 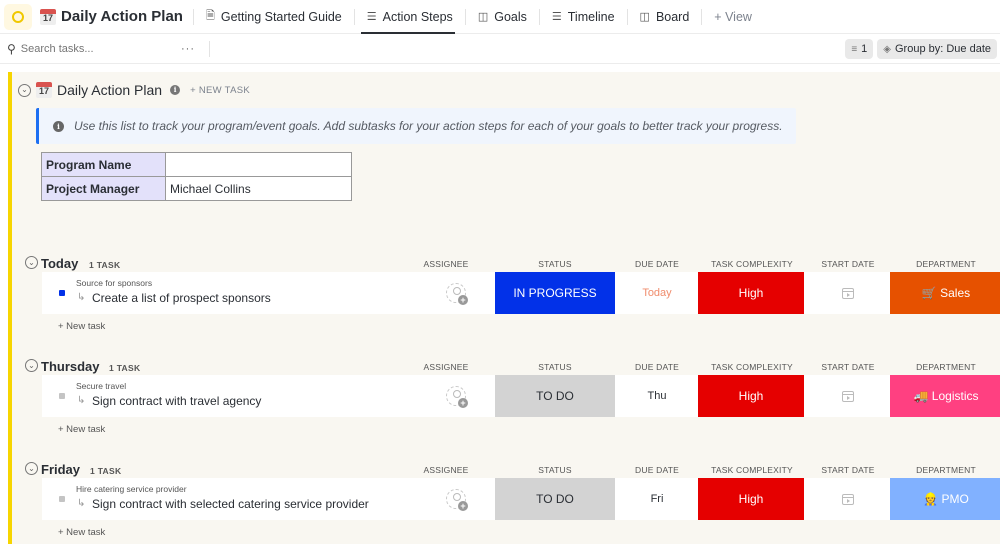 What do you see at coordinates (114, 283) in the screenshot?
I see `parent-task: Source for sponsors` at bounding box center [114, 283].